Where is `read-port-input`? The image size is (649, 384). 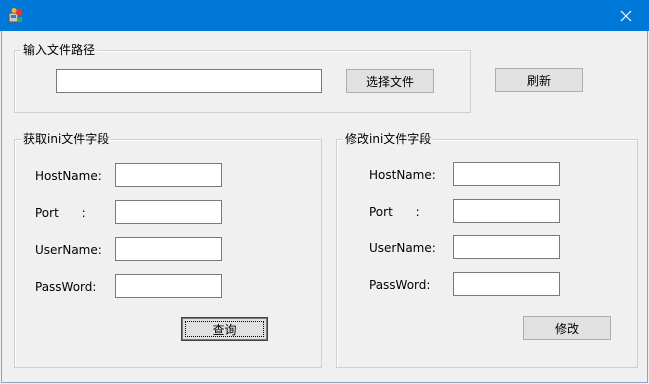
read-port-input is located at coordinates (168, 212).